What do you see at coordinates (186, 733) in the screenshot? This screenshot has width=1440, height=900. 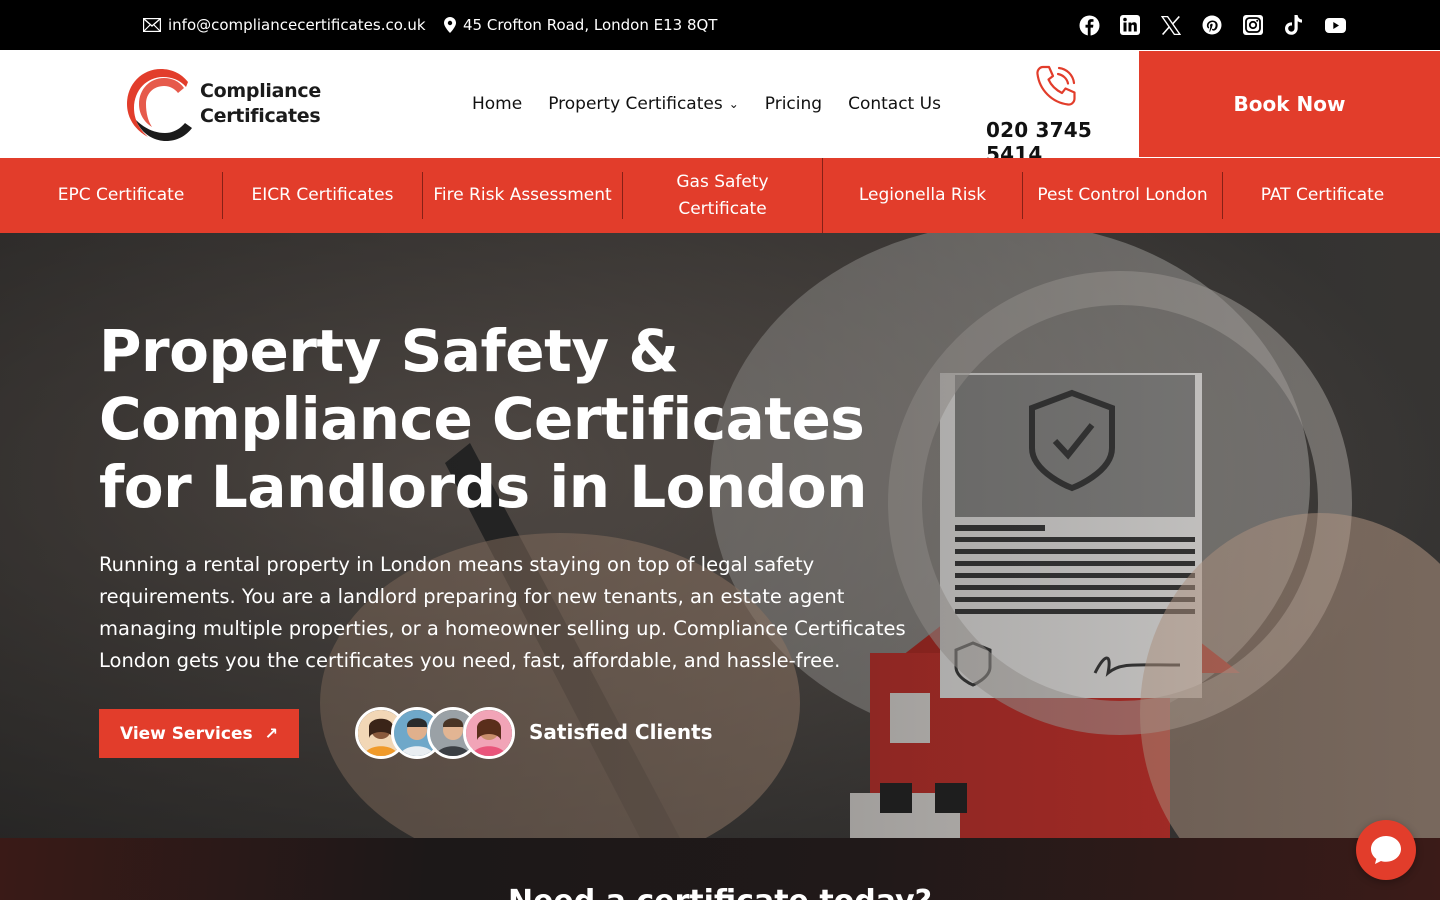 I see `view-services-label: View Services` at bounding box center [186, 733].